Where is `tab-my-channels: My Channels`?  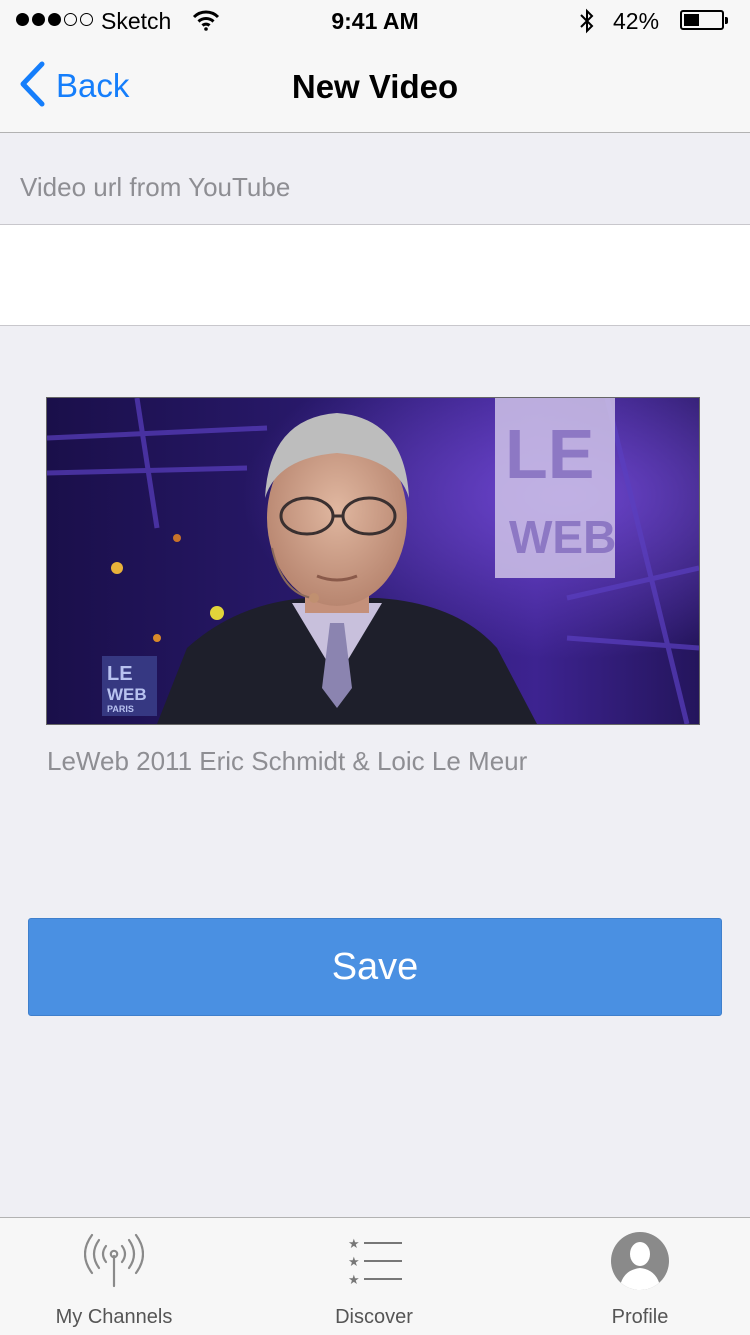
tab-my-channels: My Channels is located at coordinates (119, 1276).